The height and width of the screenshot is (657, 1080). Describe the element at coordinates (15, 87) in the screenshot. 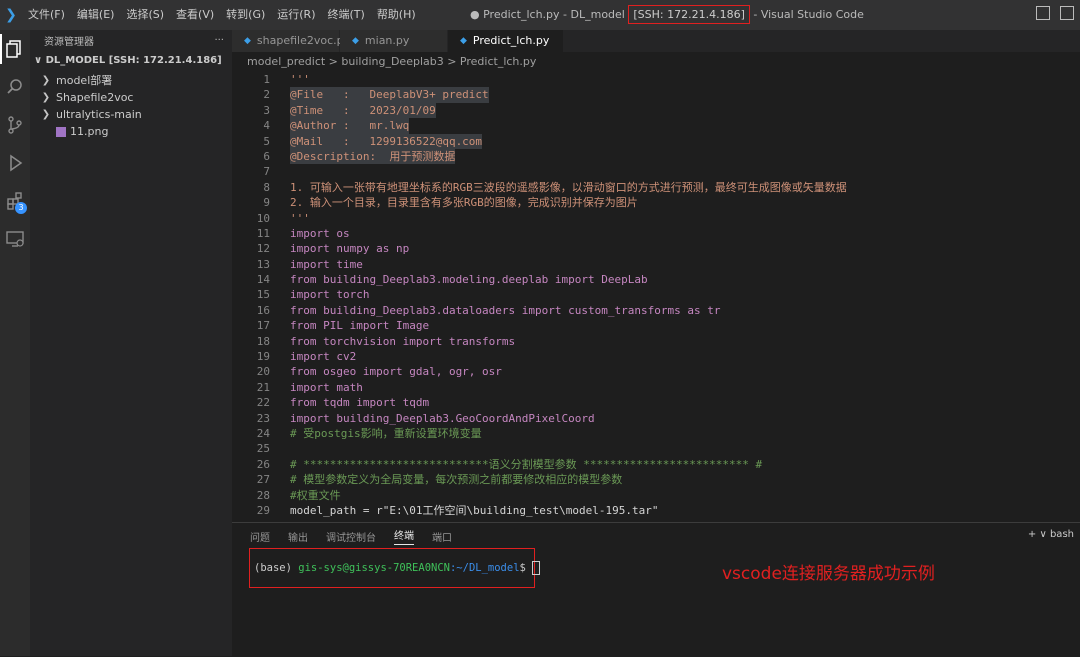

I see `search-icon` at that location.